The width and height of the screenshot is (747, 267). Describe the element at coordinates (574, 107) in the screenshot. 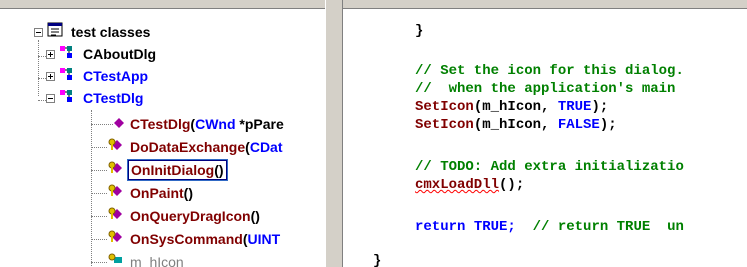

I see `code-keyword: TRUE` at that location.